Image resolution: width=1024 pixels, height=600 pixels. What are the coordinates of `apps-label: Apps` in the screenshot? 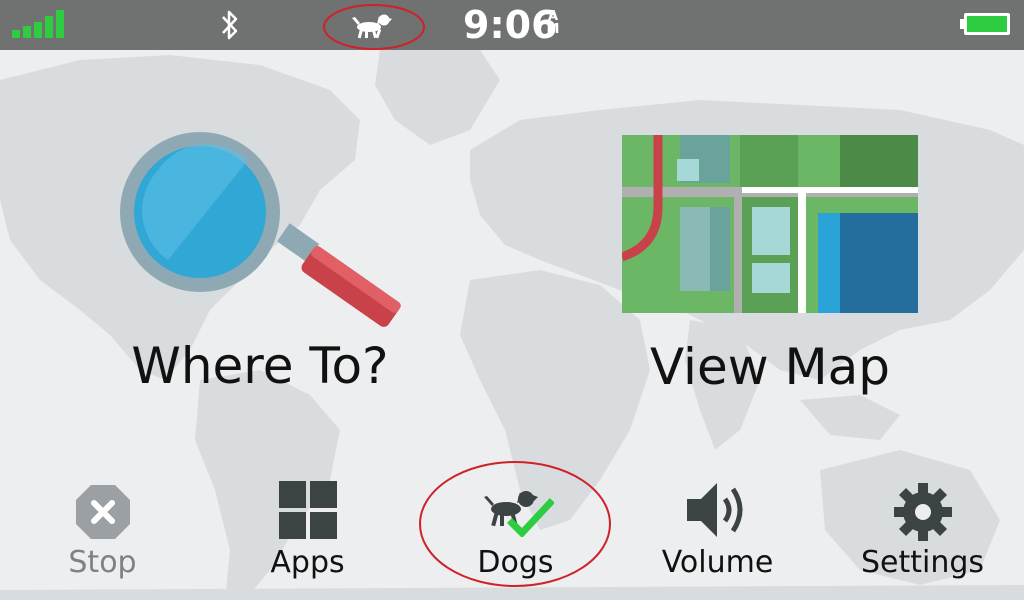 It's located at (307, 562).